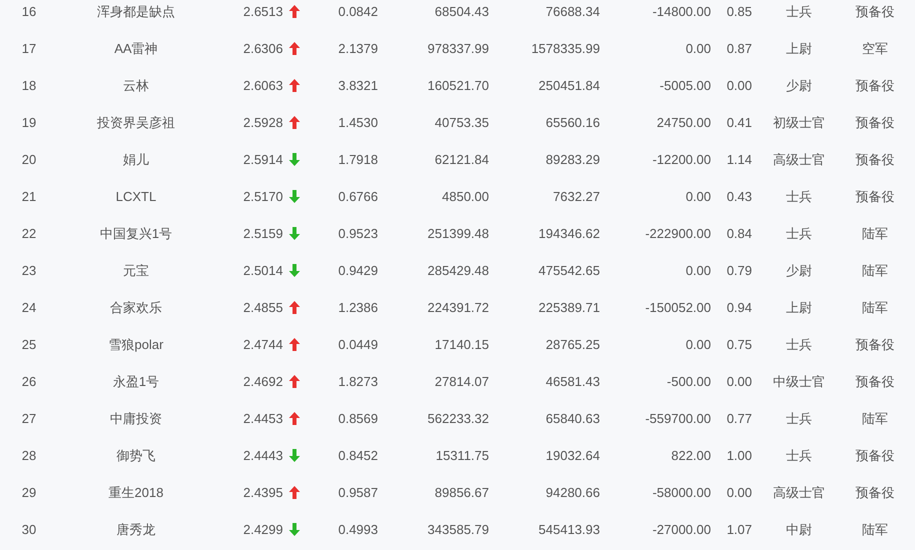 The height and width of the screenshot is (550, 915). Describe the element at coordinates (136, 381) in the screenshot. I see `name-cell-text: 永盈1号` at that location.